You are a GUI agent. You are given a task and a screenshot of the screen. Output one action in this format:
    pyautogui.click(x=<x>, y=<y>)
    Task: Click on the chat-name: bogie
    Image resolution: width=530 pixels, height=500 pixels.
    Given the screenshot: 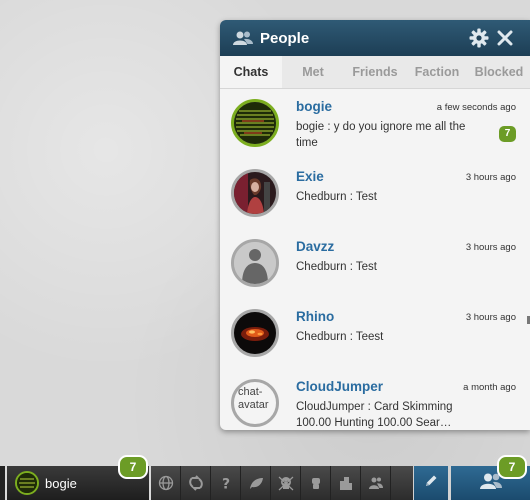 What is the action you would take?
    pyautogui.click(x=314, y=106)
    